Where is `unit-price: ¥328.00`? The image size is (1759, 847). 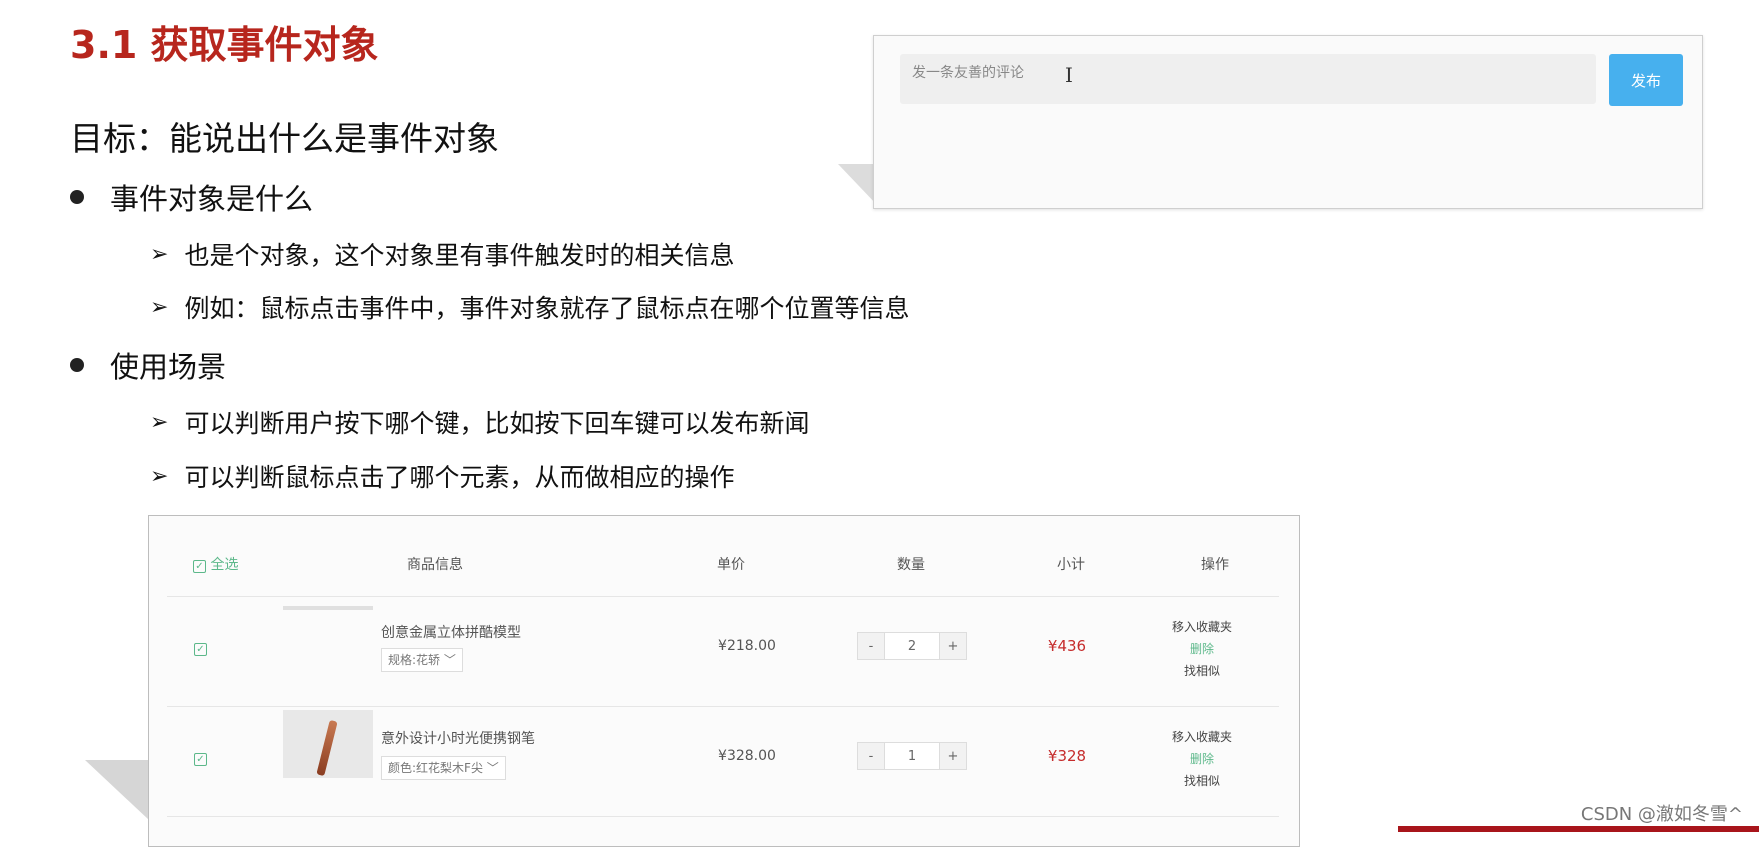 unit-price: ¥328.00 is located at coordinates (747, 756).